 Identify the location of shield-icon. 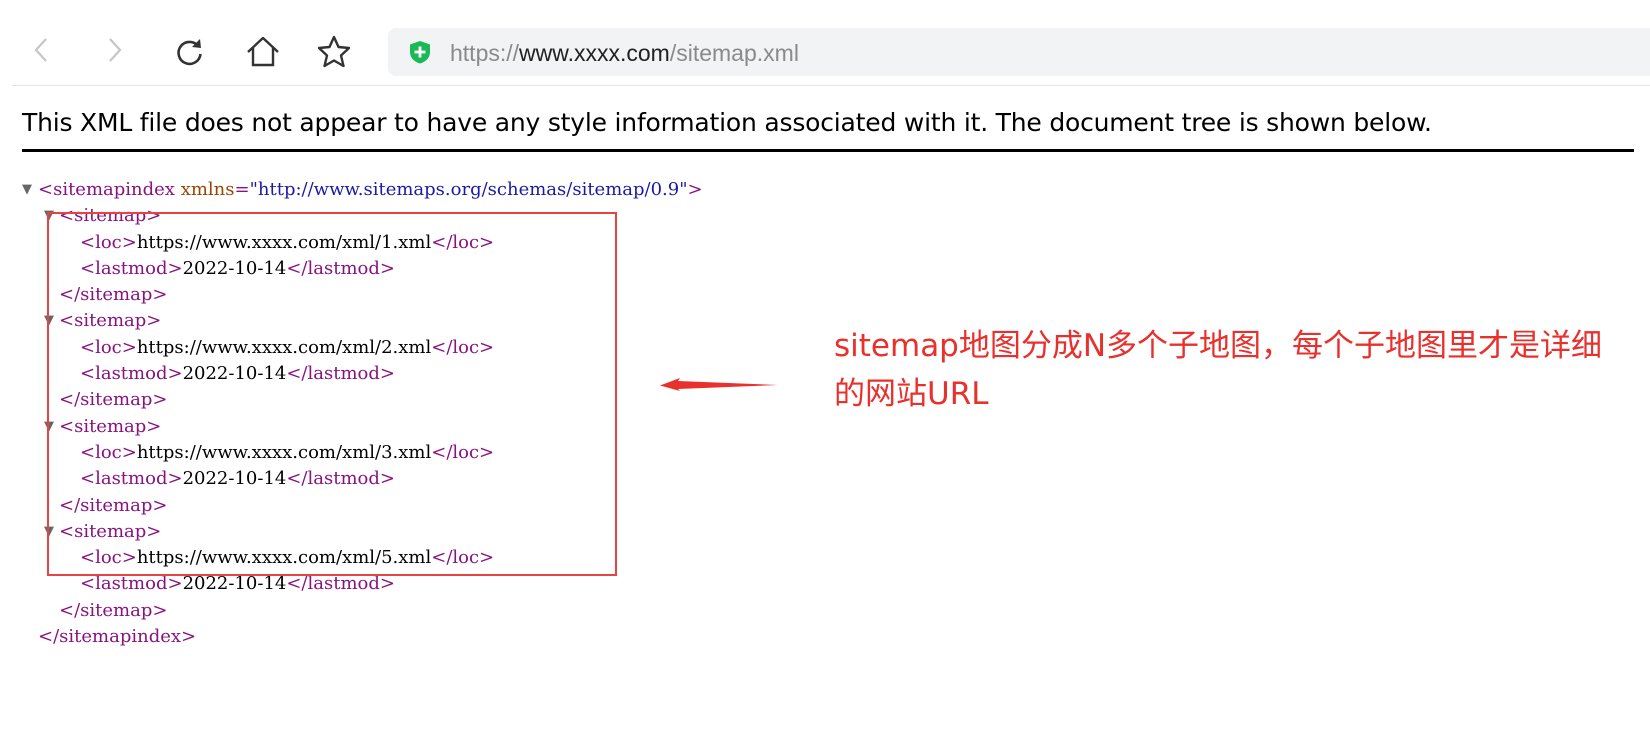
(420, 52).